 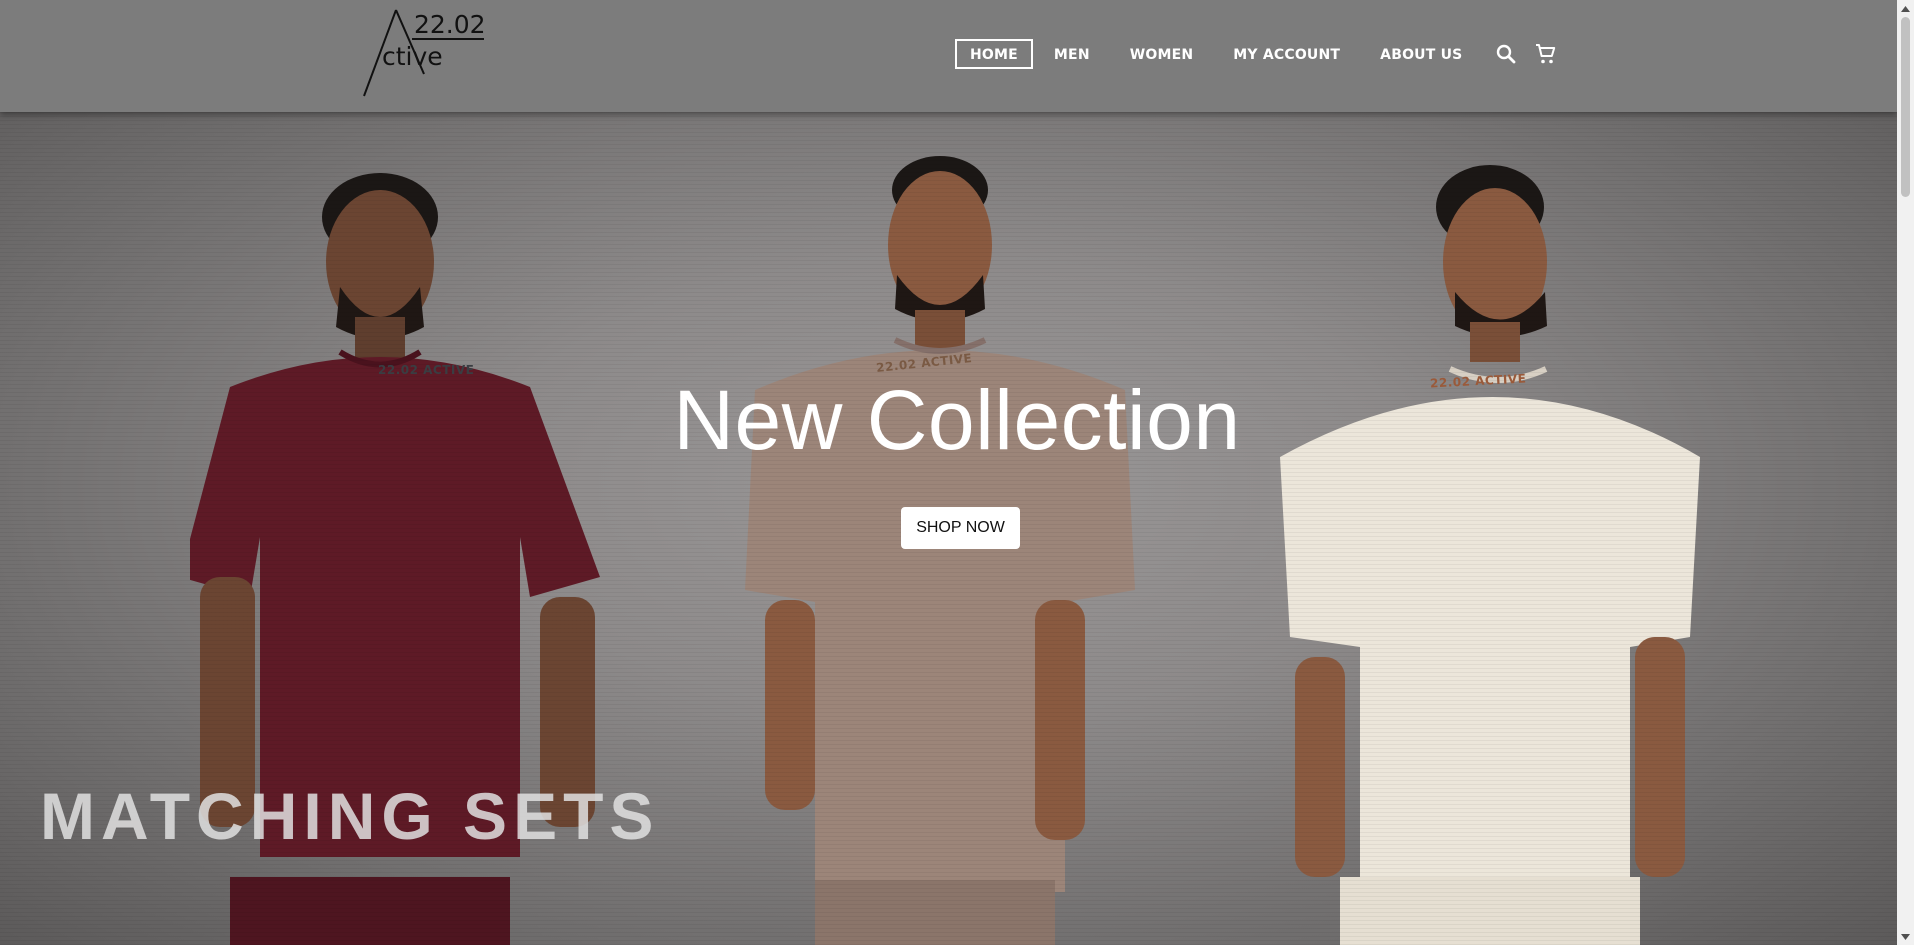 I want to click on cart-button, so click(x=1546, y=54).